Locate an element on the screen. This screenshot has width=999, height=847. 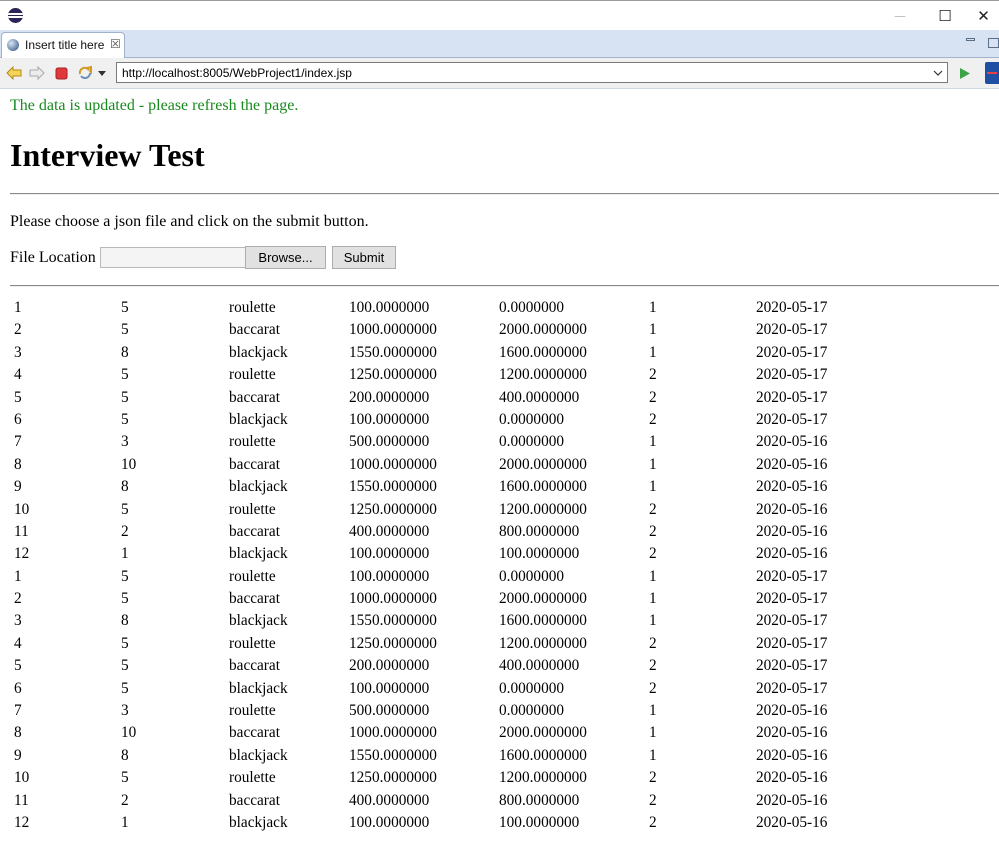
page-title: Interview Test is located at coordinates (107, 155).